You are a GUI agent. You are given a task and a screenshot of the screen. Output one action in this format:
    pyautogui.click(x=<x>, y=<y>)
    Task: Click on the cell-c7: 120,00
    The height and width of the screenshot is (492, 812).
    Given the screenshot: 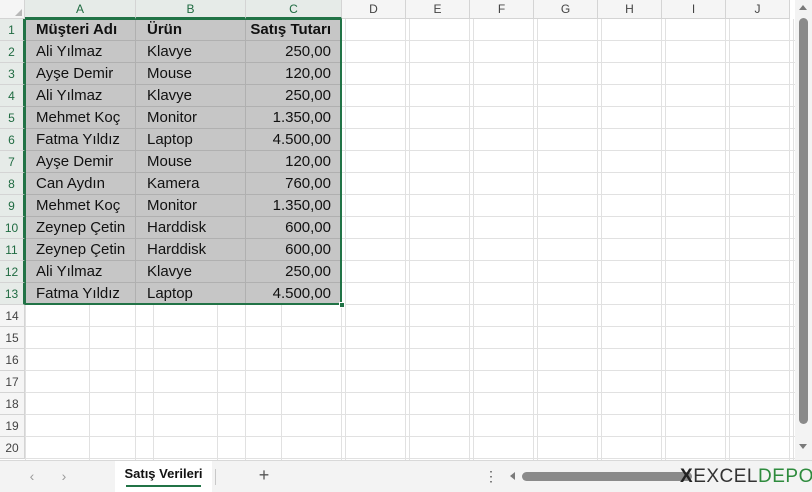 What is the action you would take?
    pyautogui.click(x=294, y=162)
    